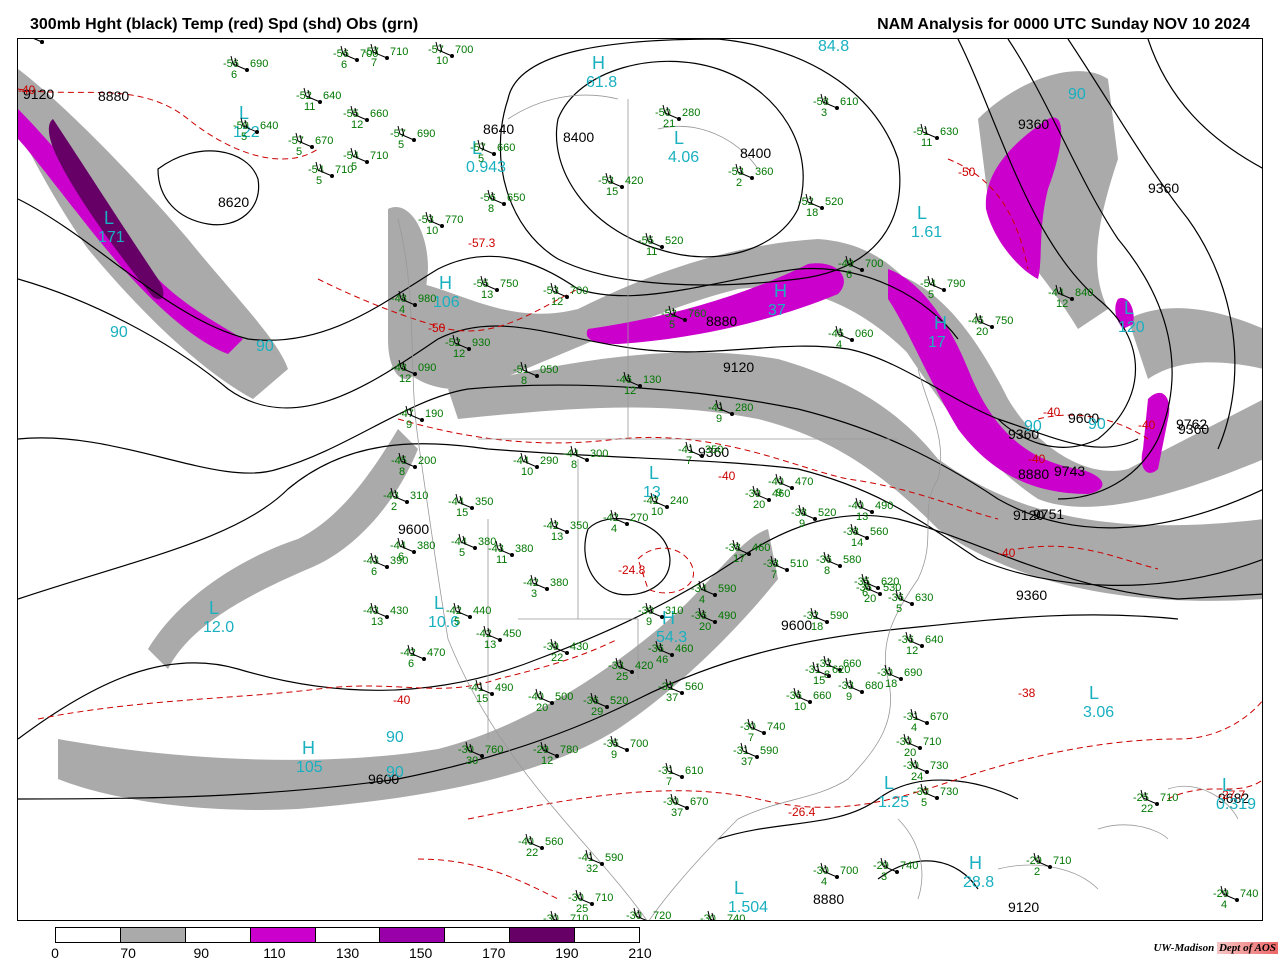  Describe the element at coordinates (565, 530) in the screenshot. I see `station-observation: -42 35013` at that location.